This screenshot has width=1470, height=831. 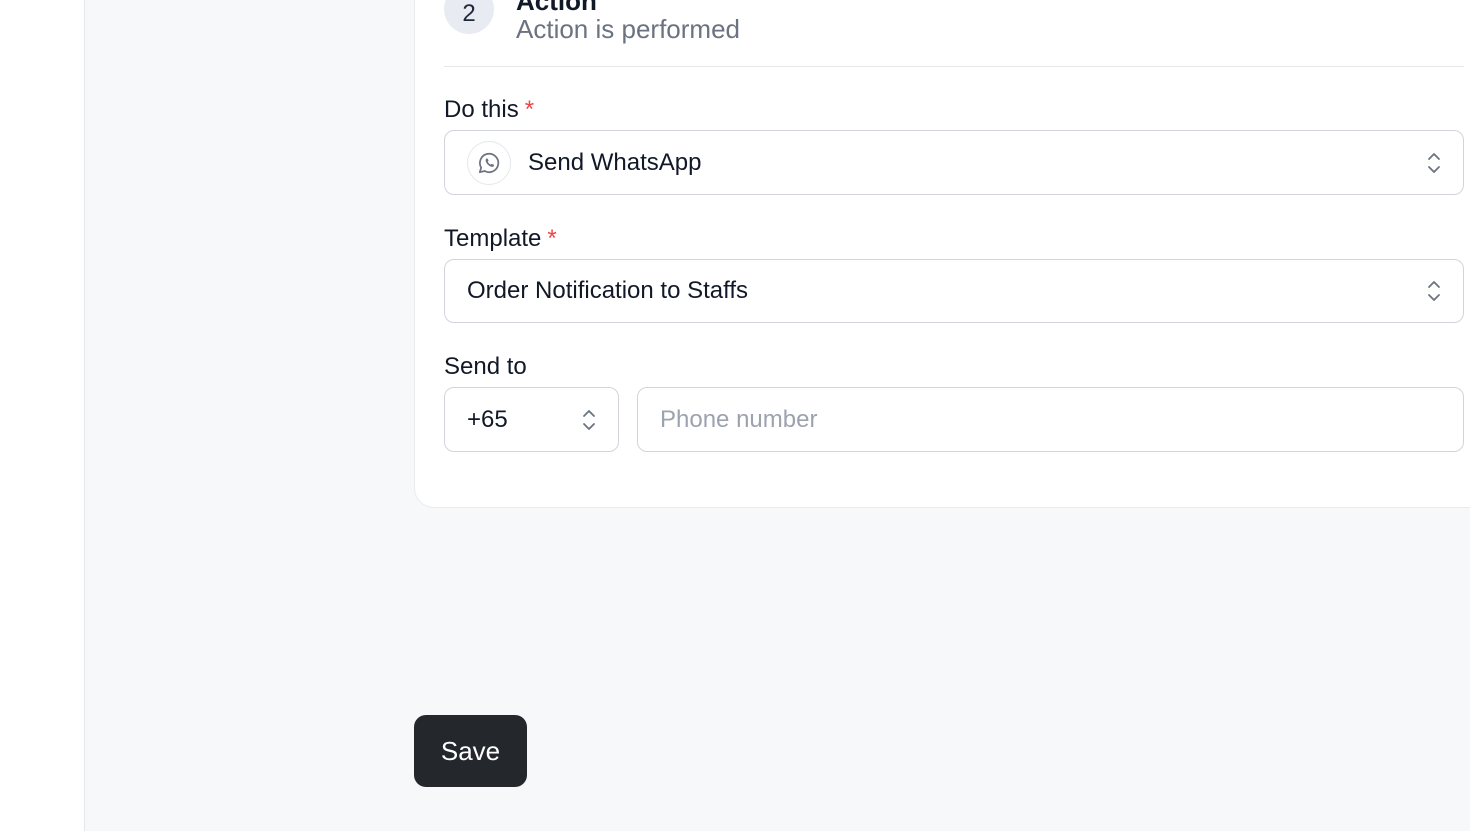 I want to click on do-this-label-row: Do this *, so click(x=489, y=110).